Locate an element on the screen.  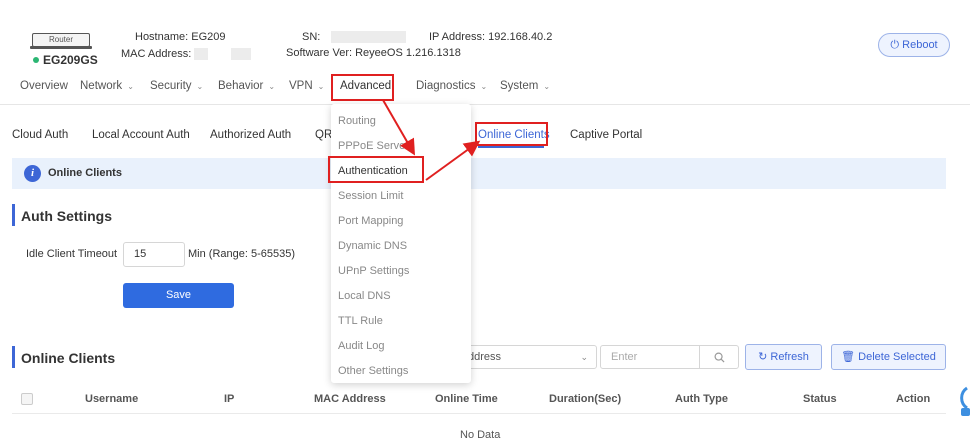
nav-divider is located at coordinates (485, 104).